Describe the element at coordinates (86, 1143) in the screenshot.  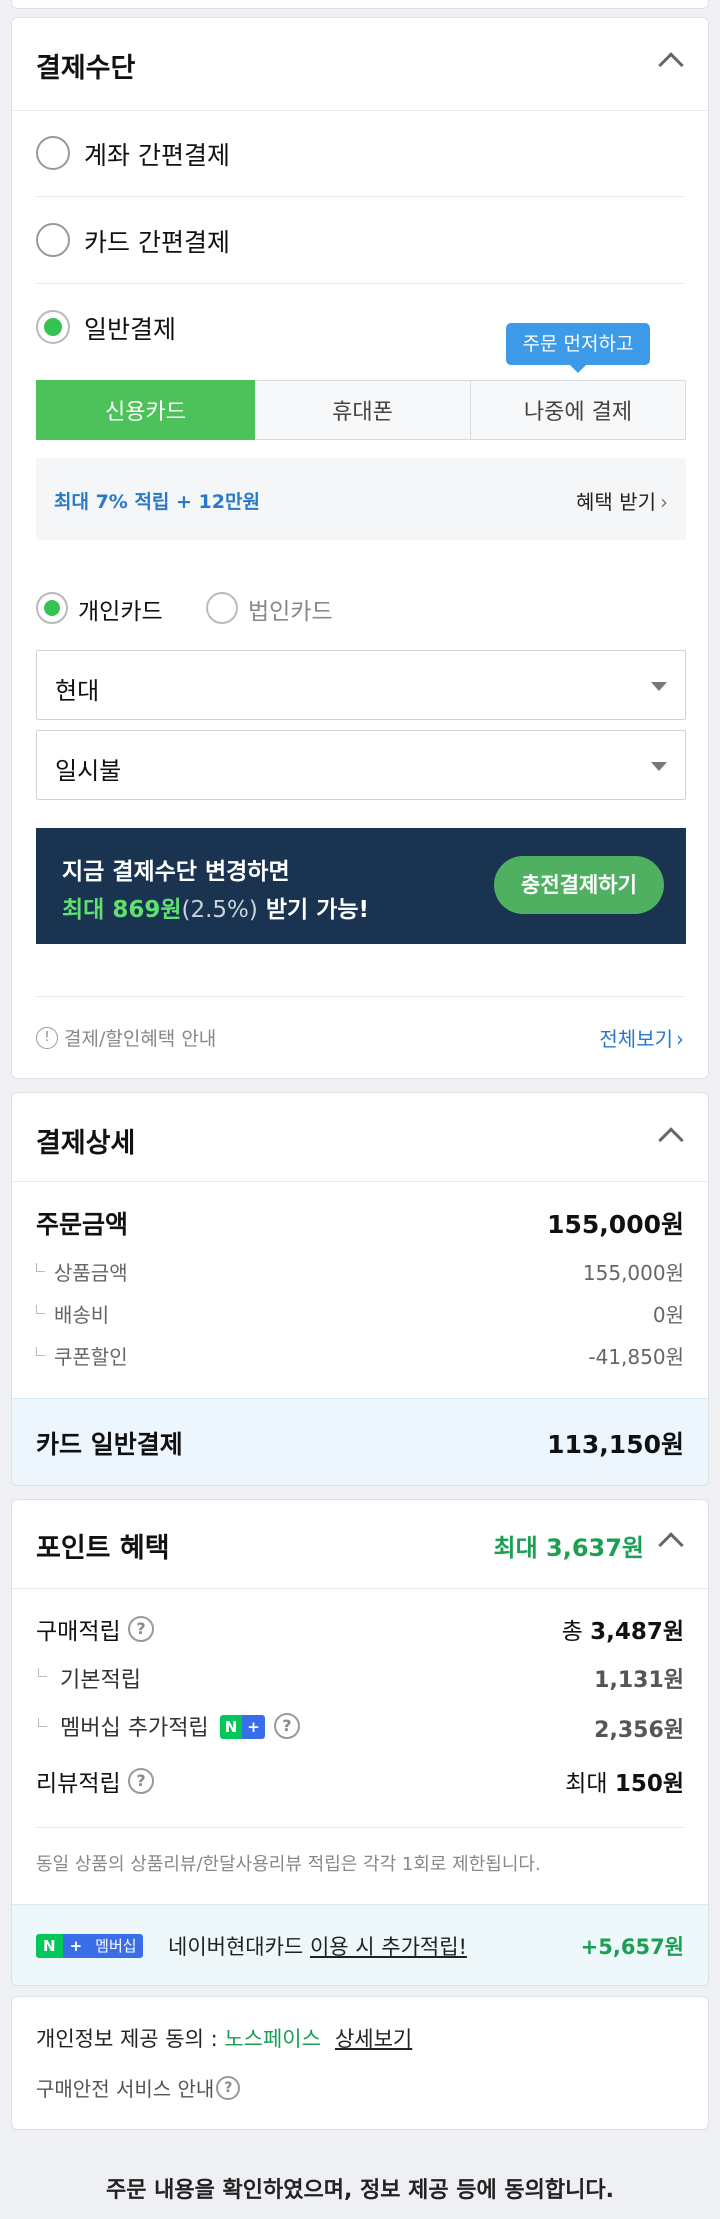
I see `payment-detail-title: 결제상세` at that location.